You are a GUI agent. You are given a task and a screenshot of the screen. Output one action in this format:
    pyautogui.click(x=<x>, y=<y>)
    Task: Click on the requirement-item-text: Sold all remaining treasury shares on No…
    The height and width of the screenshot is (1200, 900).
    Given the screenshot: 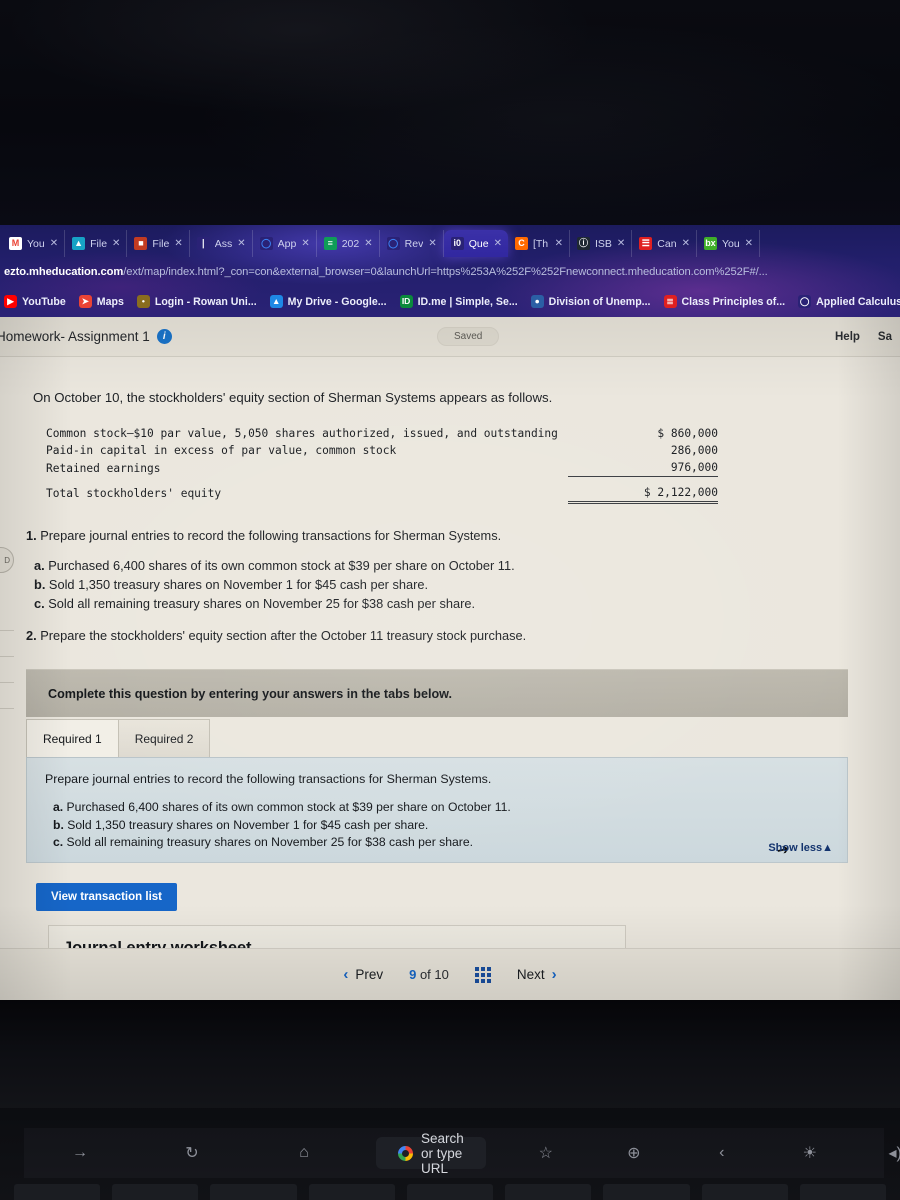 What is the action you would take?
    pyautogui.click(x=260, y=604)
    